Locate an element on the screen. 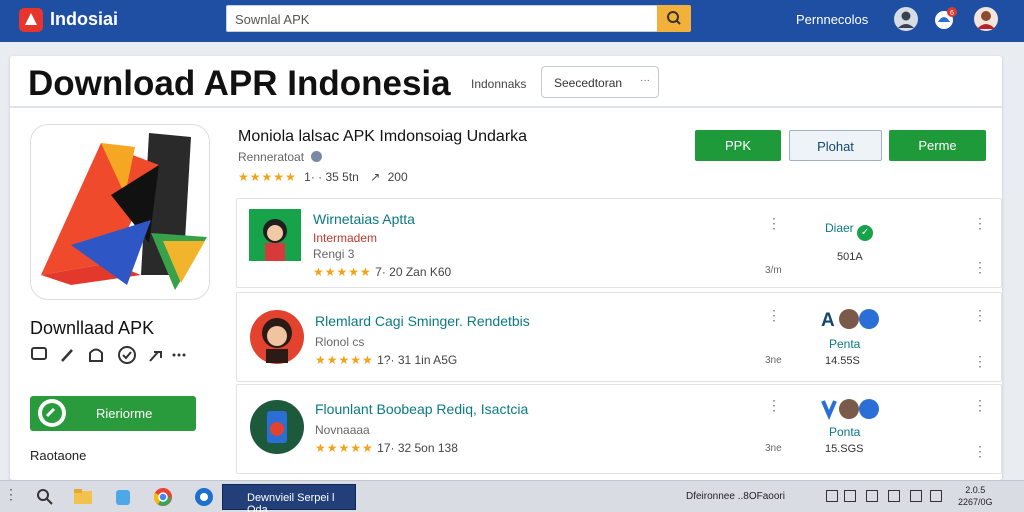 The image size is (1024, 512). plohat-button: Plohat is located at coordinates (835, 145).